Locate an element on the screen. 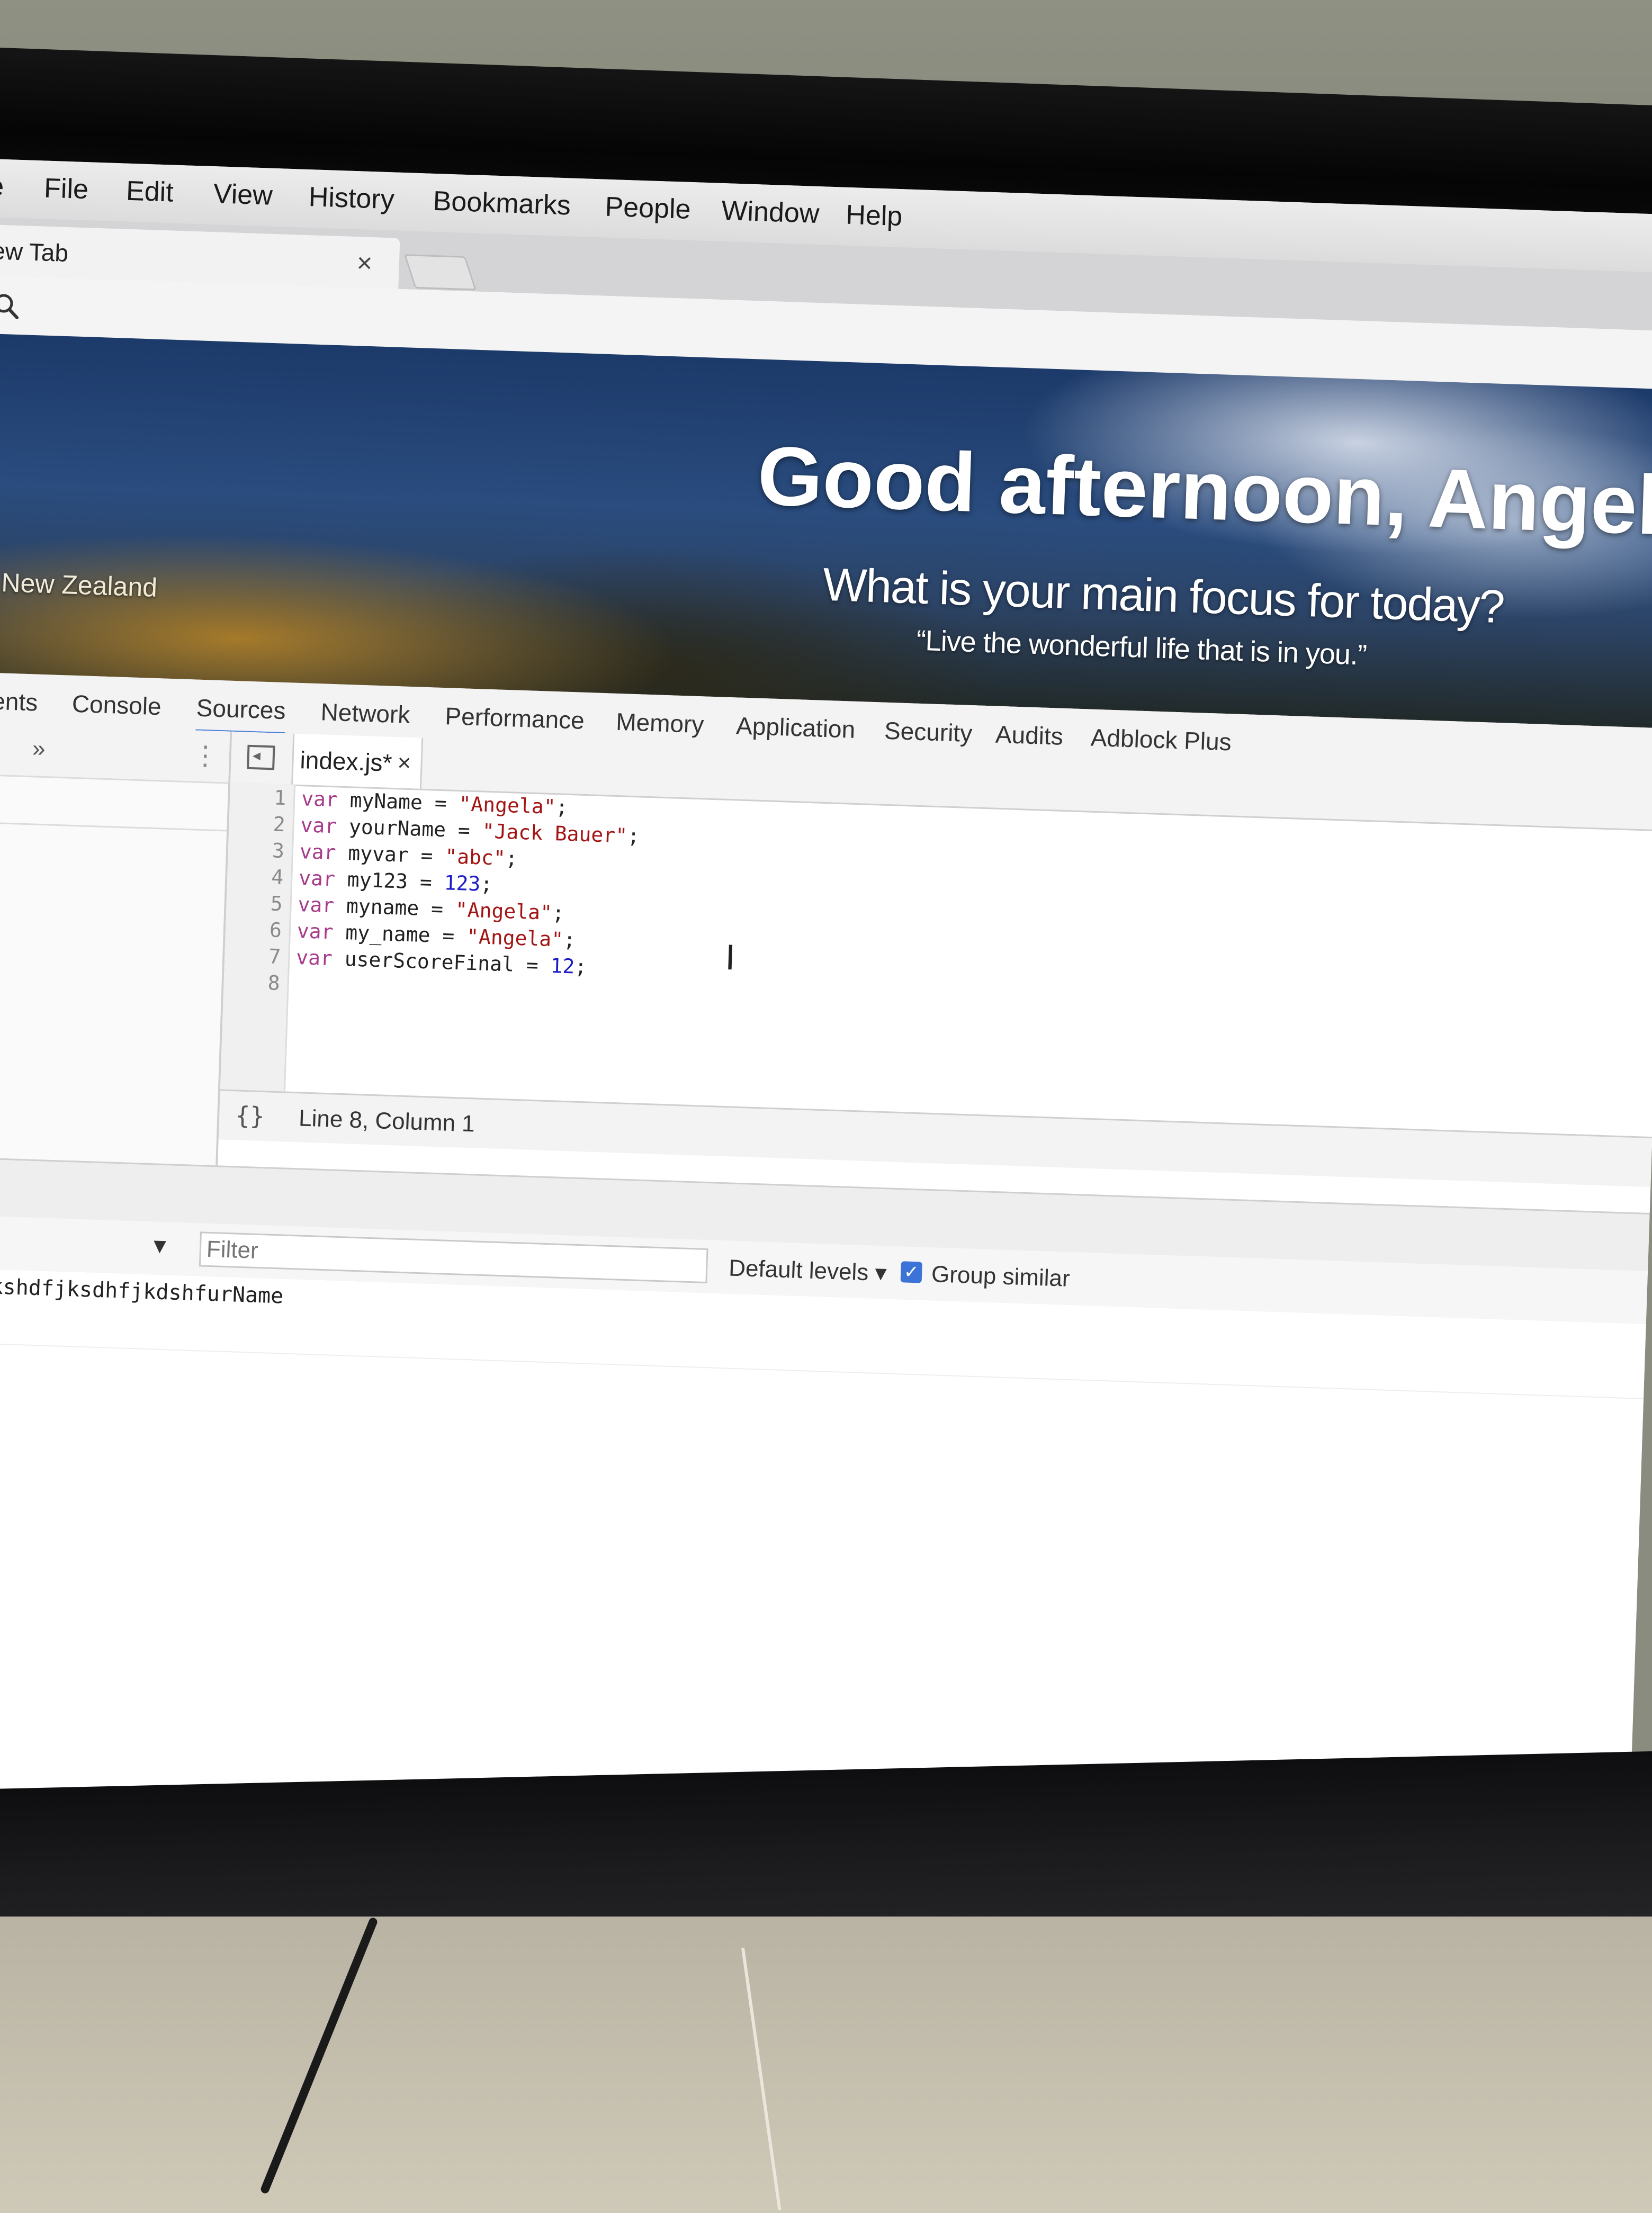 This screenshot has width=1652, height=2213. line-number: 2 is located at coordinates (279, 824).